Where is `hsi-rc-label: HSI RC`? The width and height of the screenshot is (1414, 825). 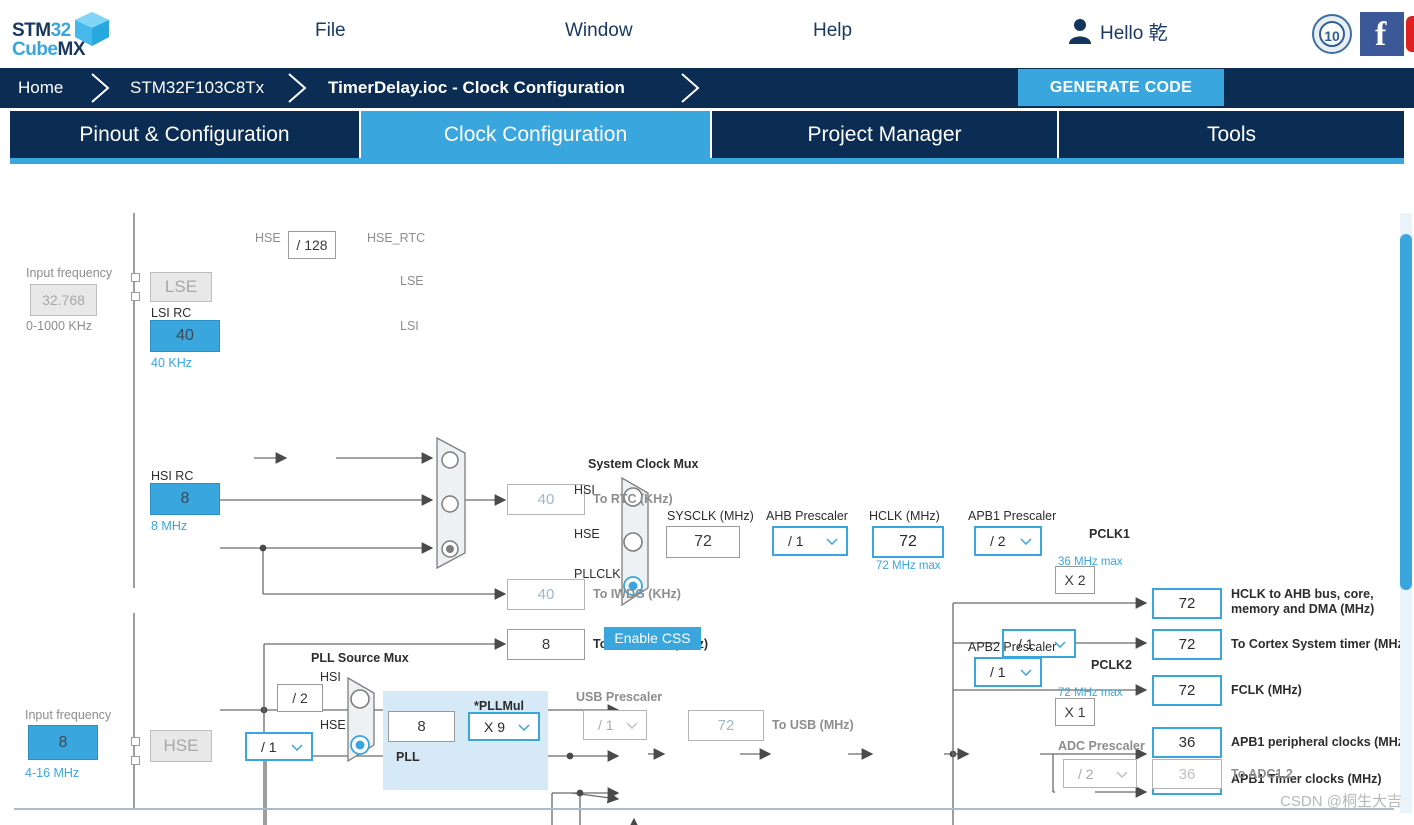
hsi-rc-label: HSI RC is located at coordinates (172, 476).